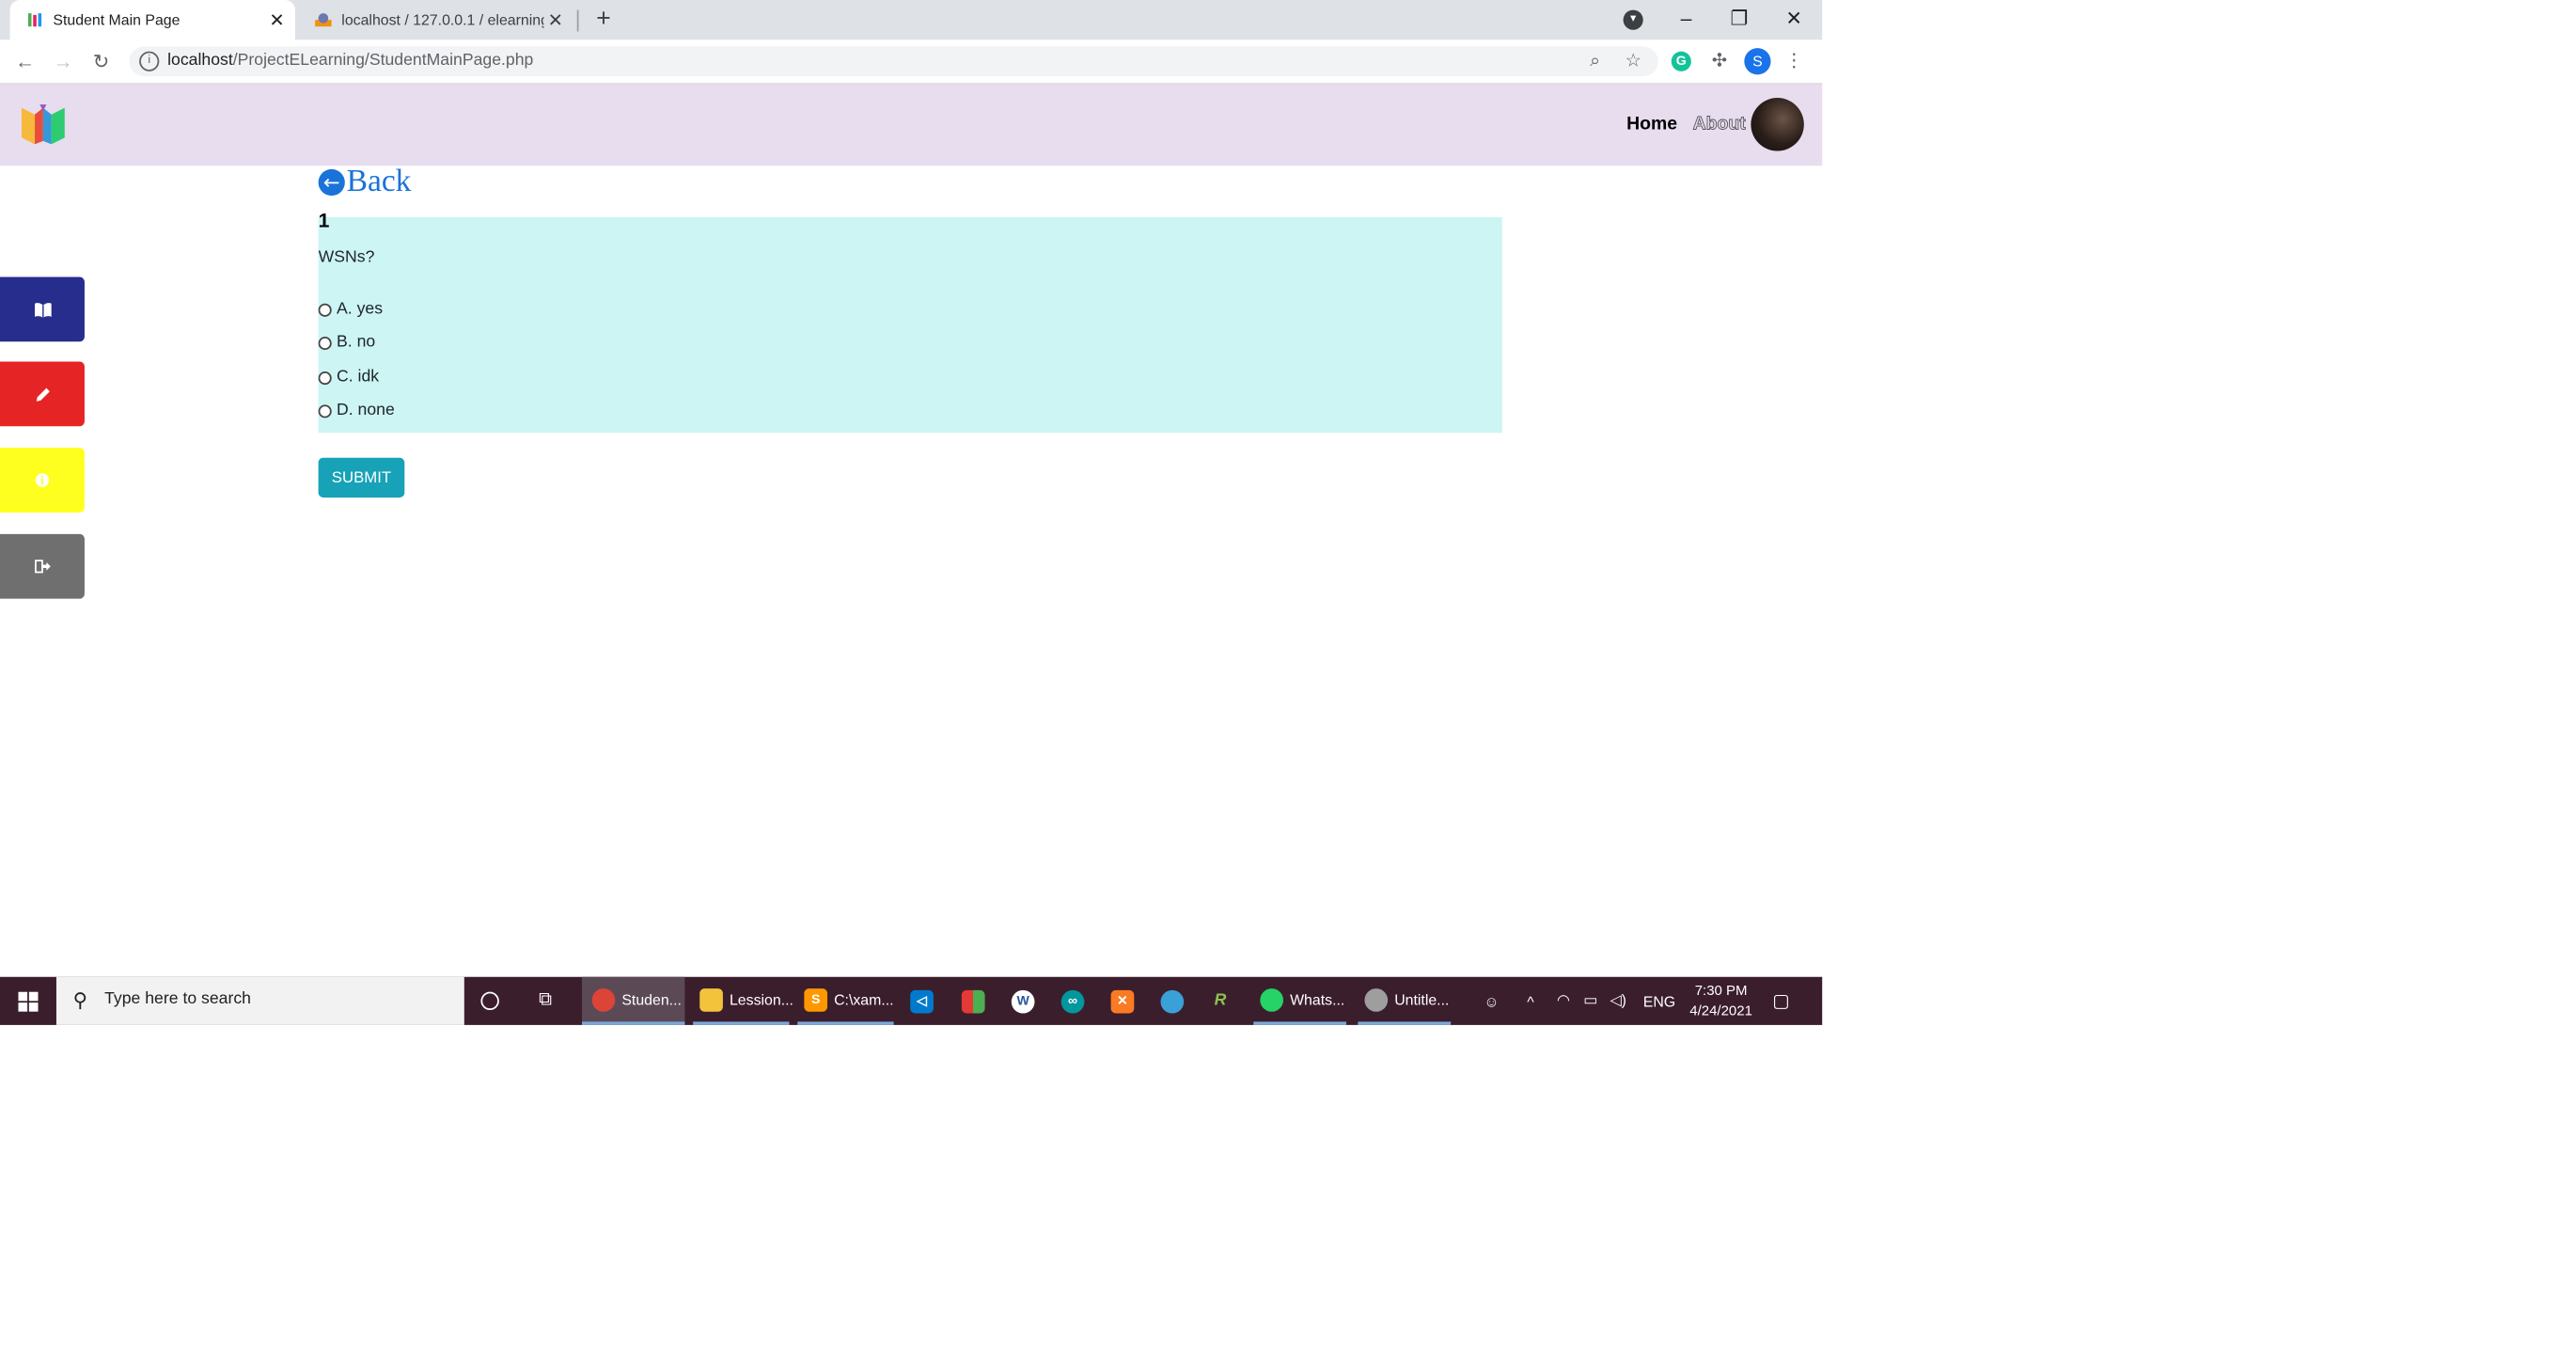 The width and height of the screenshot is (2576, 1358). Describe the element at coordinates (1795, 61) in the screenshot. I see `chrome-menu-icon: ⋮` at that location.